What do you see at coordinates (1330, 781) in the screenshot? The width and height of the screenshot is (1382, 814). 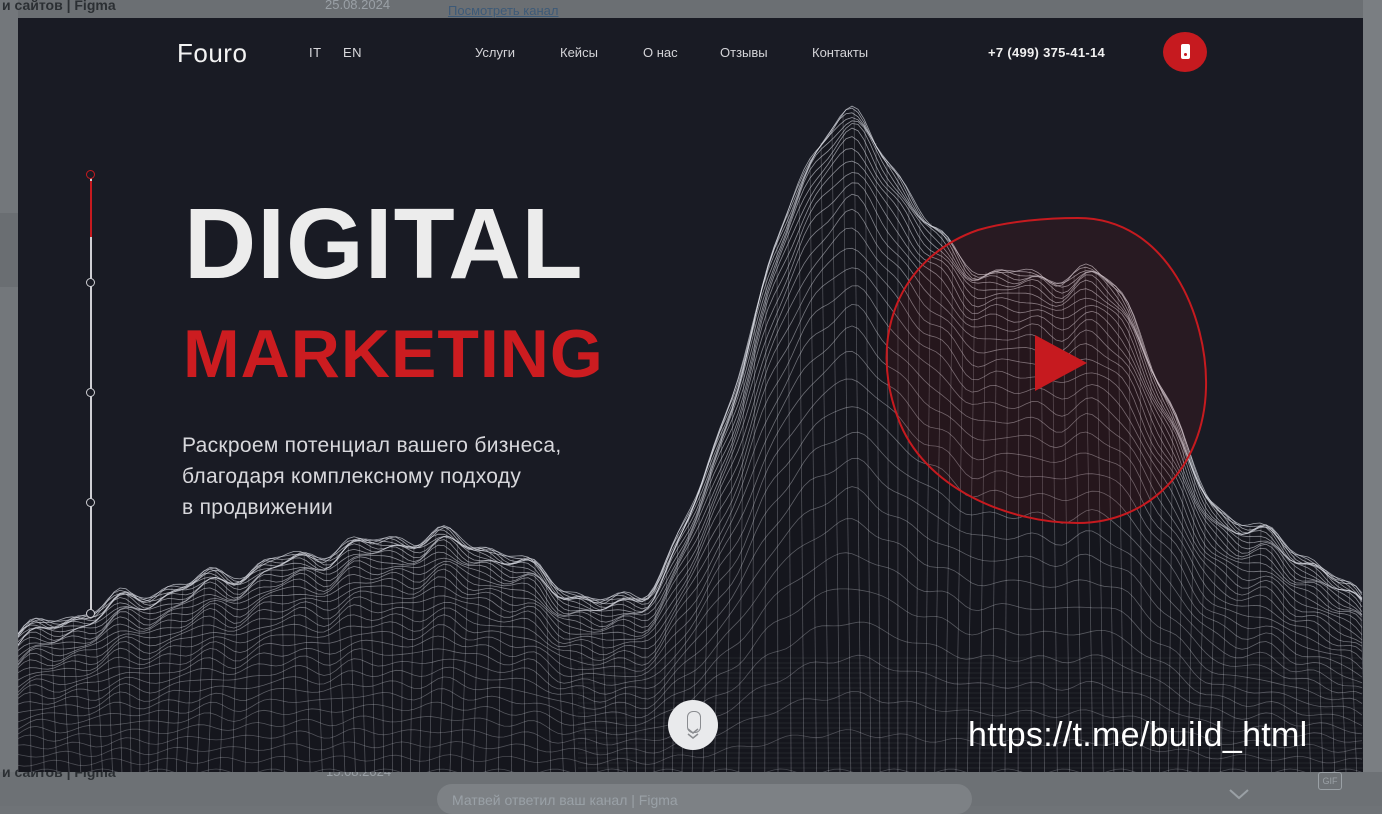 I see `gif-button: GIF` at bounding box center [1330, 781].